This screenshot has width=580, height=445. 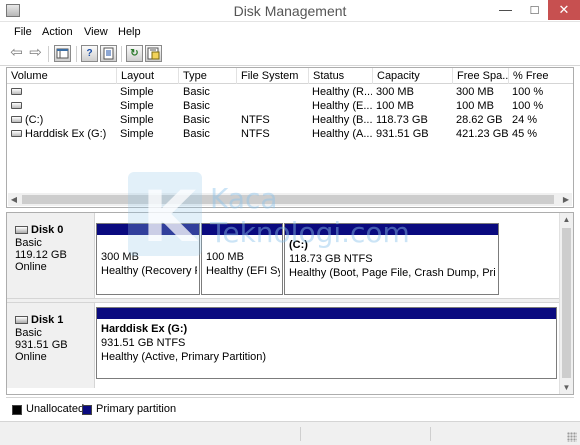 What do you see at coordinates (17, 410) in the screenshot?
I see `legend-swatch-unallocated` at bounding box center [17, 410].